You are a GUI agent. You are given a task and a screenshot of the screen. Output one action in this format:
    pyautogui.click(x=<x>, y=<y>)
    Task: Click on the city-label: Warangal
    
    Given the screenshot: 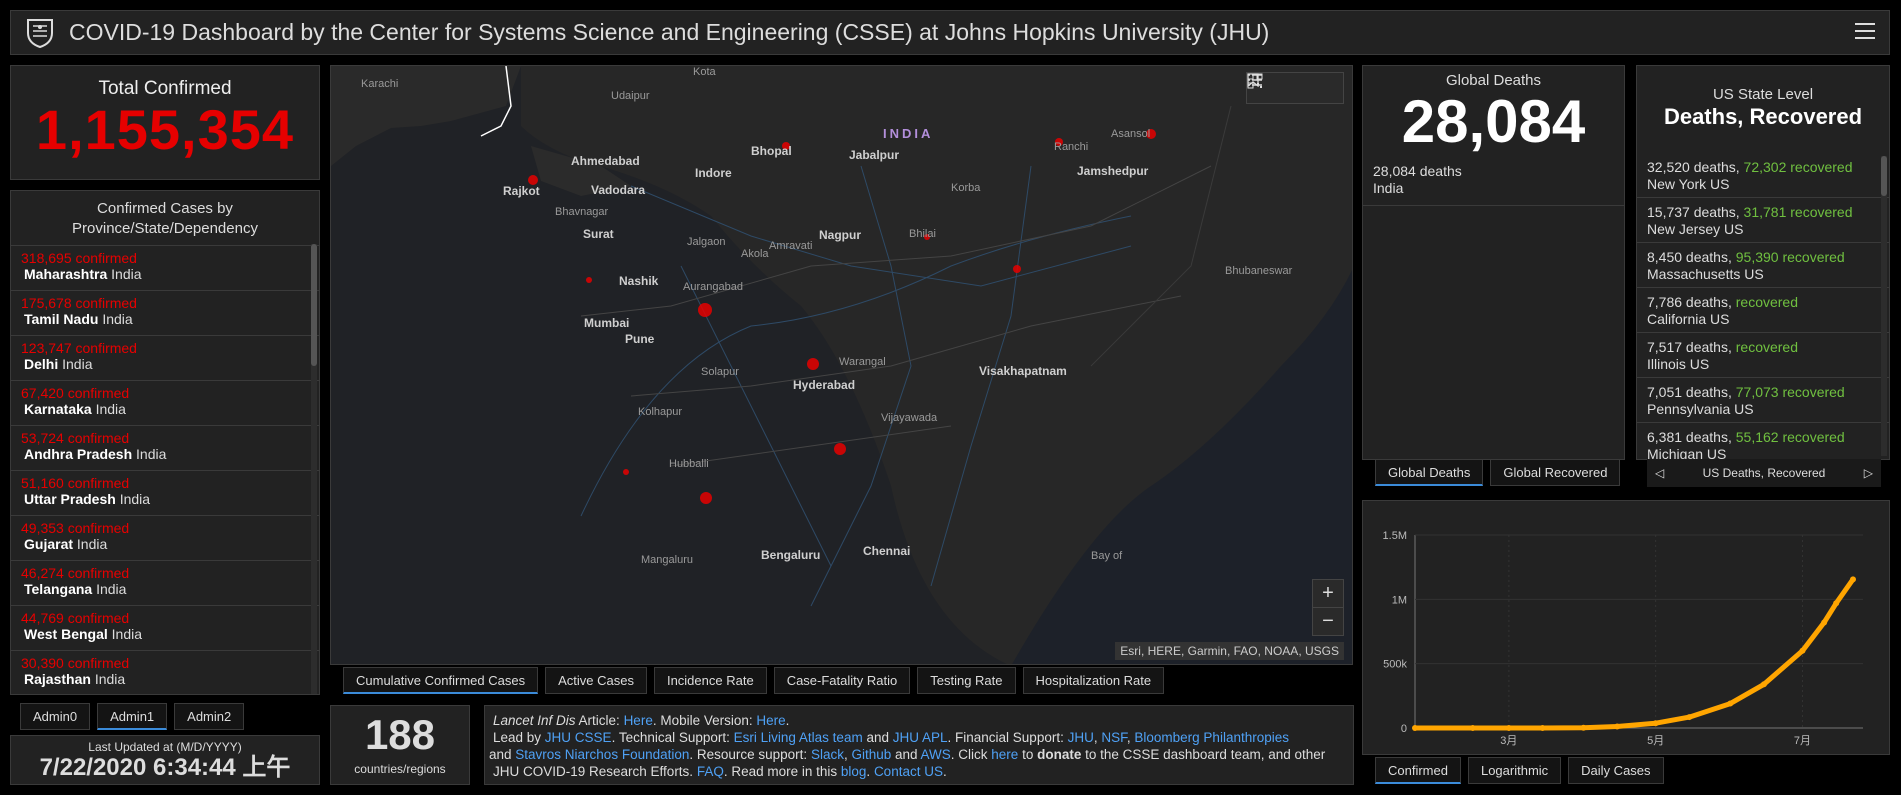 What is the action you would take?
    pyautogui.click(x=862, y=362)
    